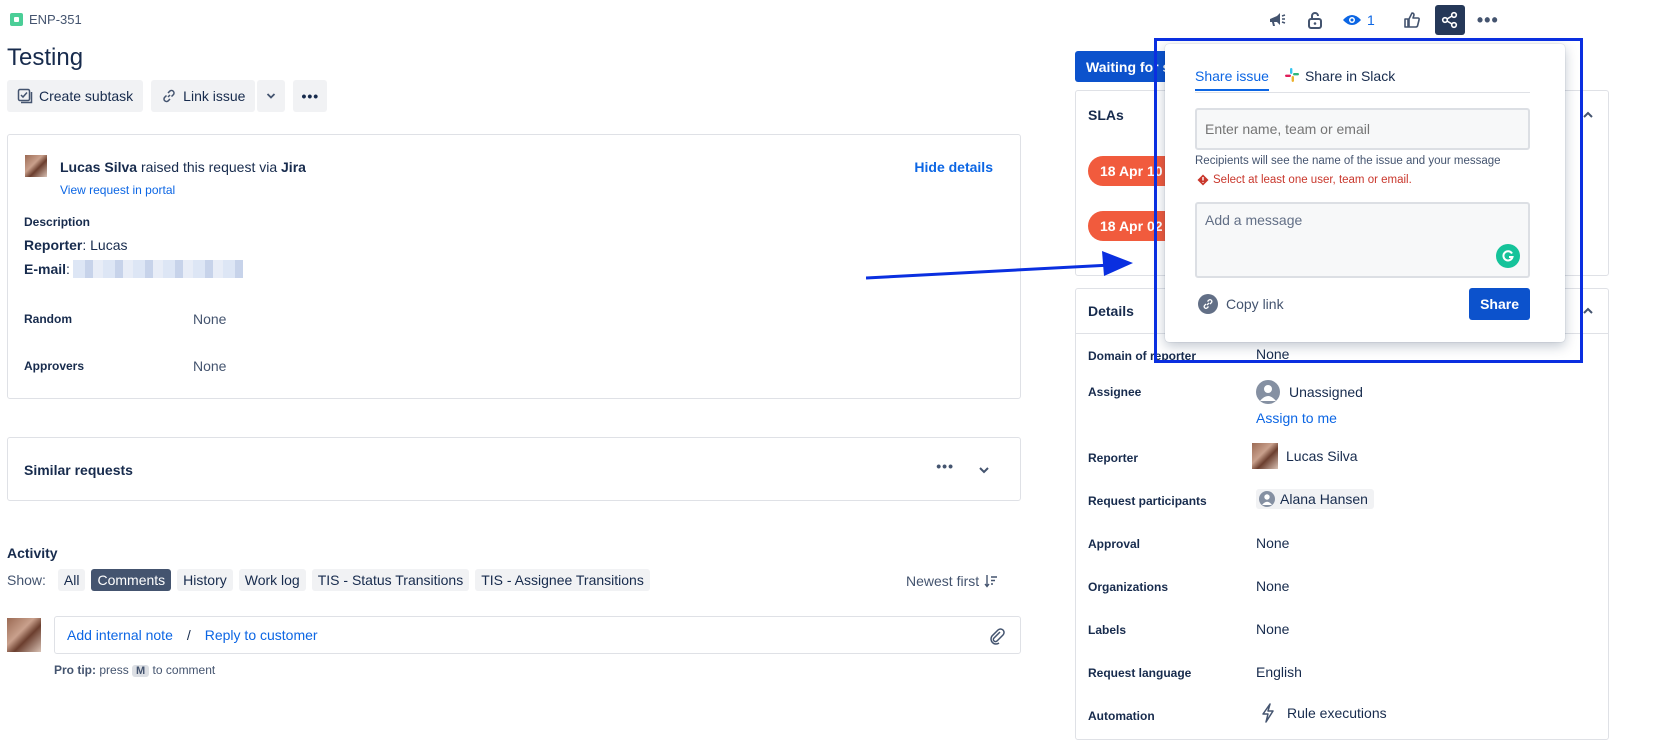  I want to click on domain-of-reporter-value: None, so click(1272, 354).